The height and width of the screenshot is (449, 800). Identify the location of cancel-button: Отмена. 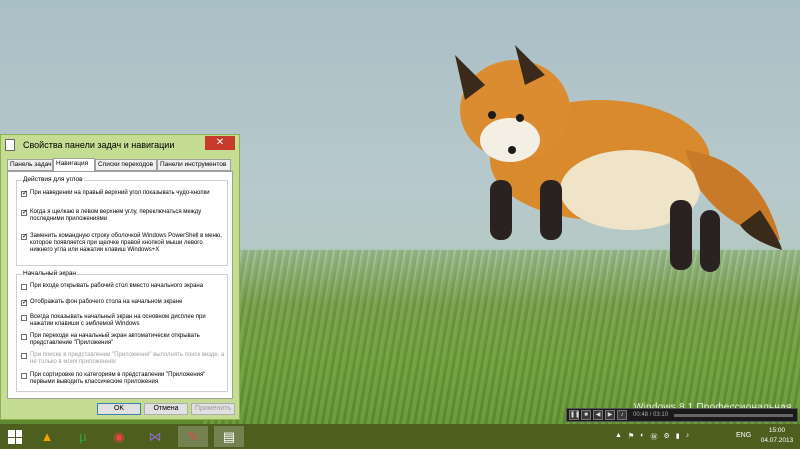
(166, 409).